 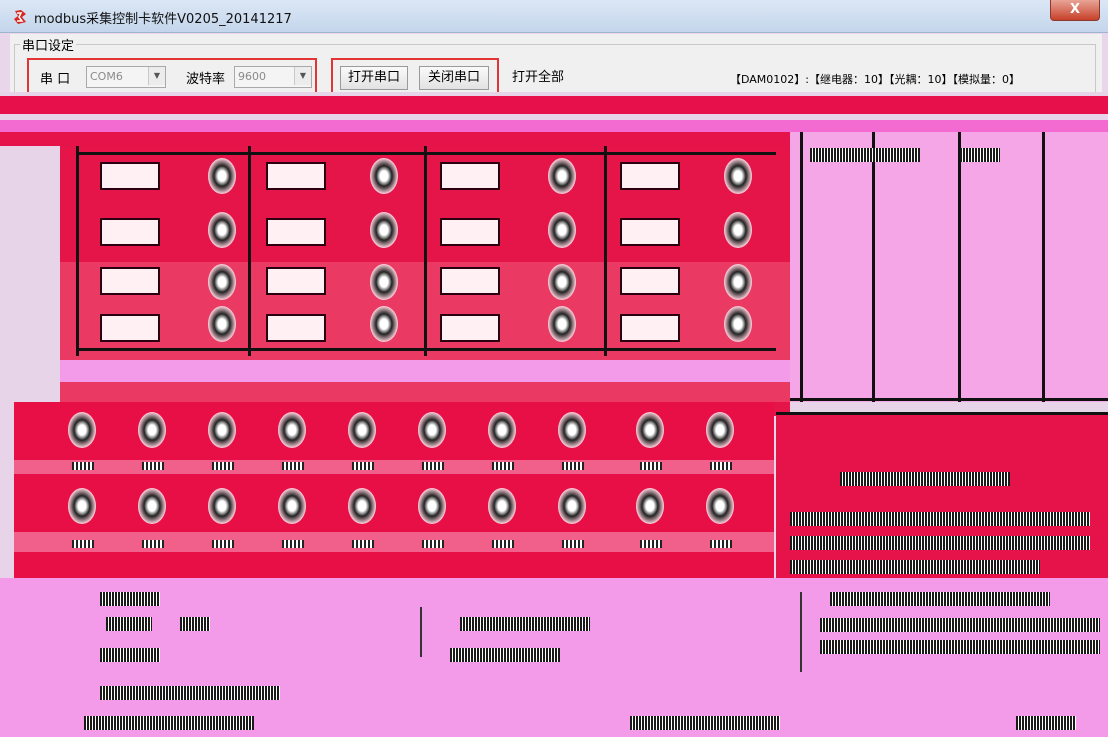 I want to click on port-select-value: COM6, so click(x=106, y=76).